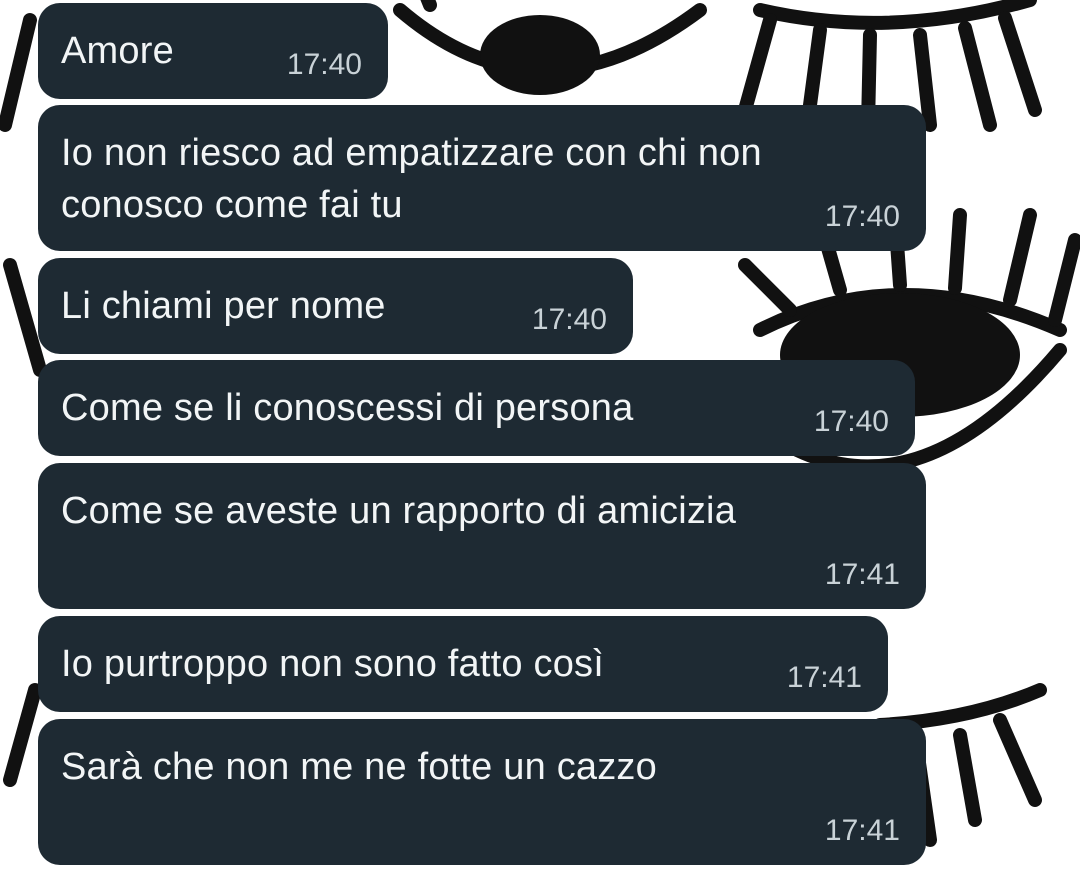 The height and width of the screenshot is (873, 1080). I want to click on message-bubble: Come se li conoscessi di persona 17:40, so click(476, 408).